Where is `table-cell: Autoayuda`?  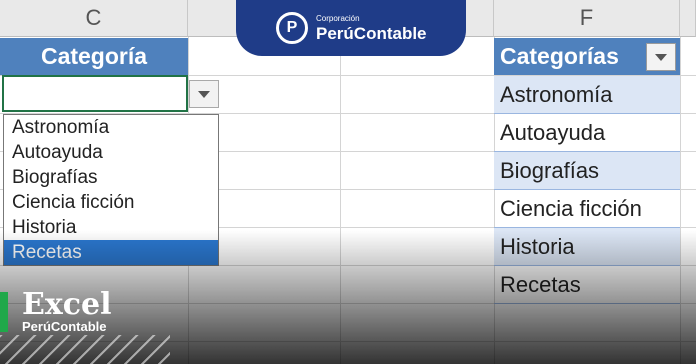
table-cell: Autoayuda is located at coordinates (587, 133).